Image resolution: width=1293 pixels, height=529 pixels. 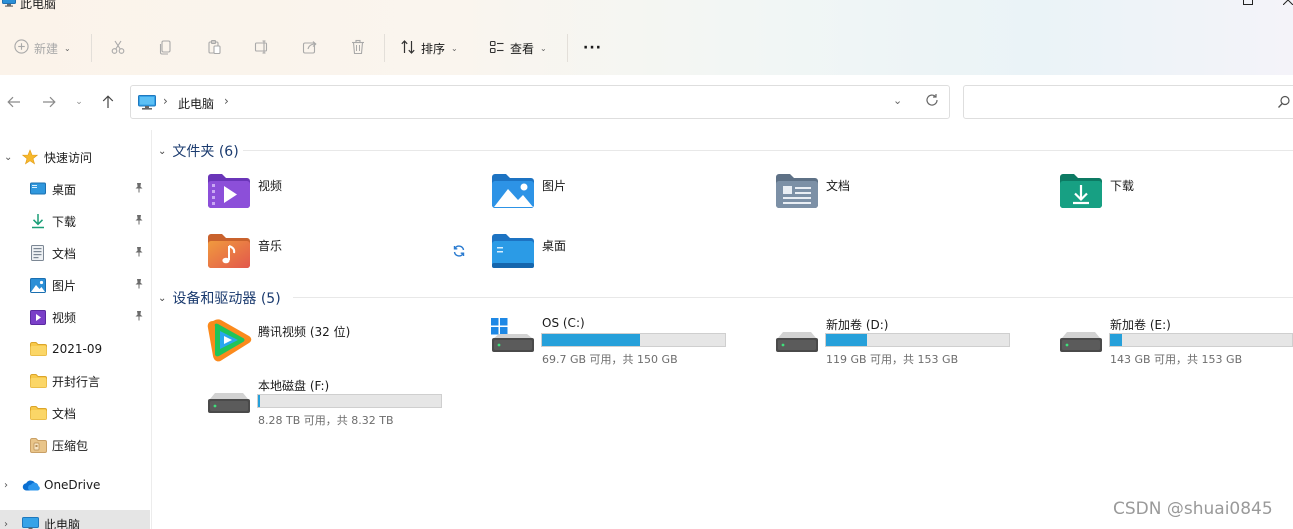 I want to click on paste-button, so click(x=214, y=48).